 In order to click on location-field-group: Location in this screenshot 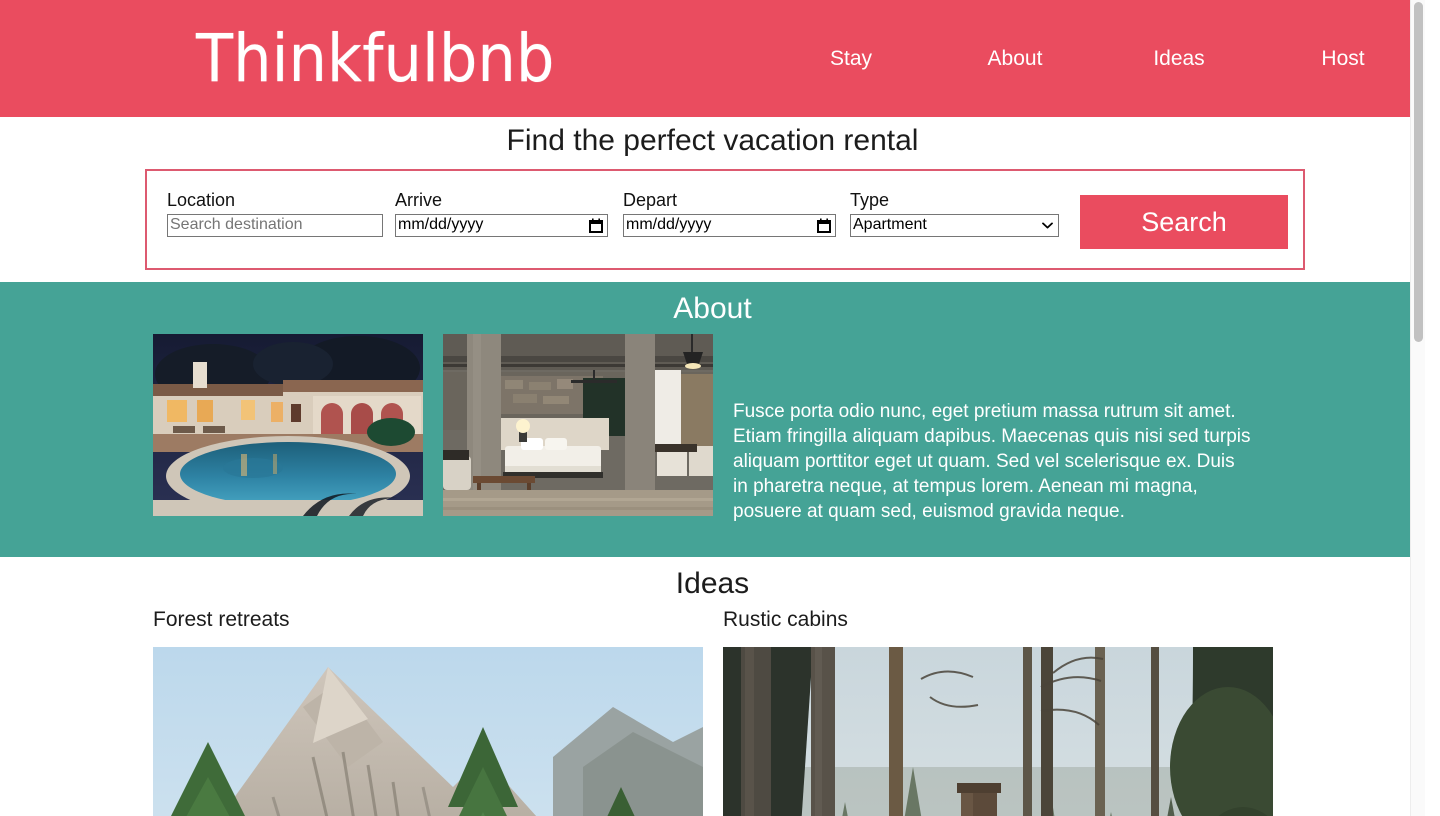, I will do `click(275, 213)`.